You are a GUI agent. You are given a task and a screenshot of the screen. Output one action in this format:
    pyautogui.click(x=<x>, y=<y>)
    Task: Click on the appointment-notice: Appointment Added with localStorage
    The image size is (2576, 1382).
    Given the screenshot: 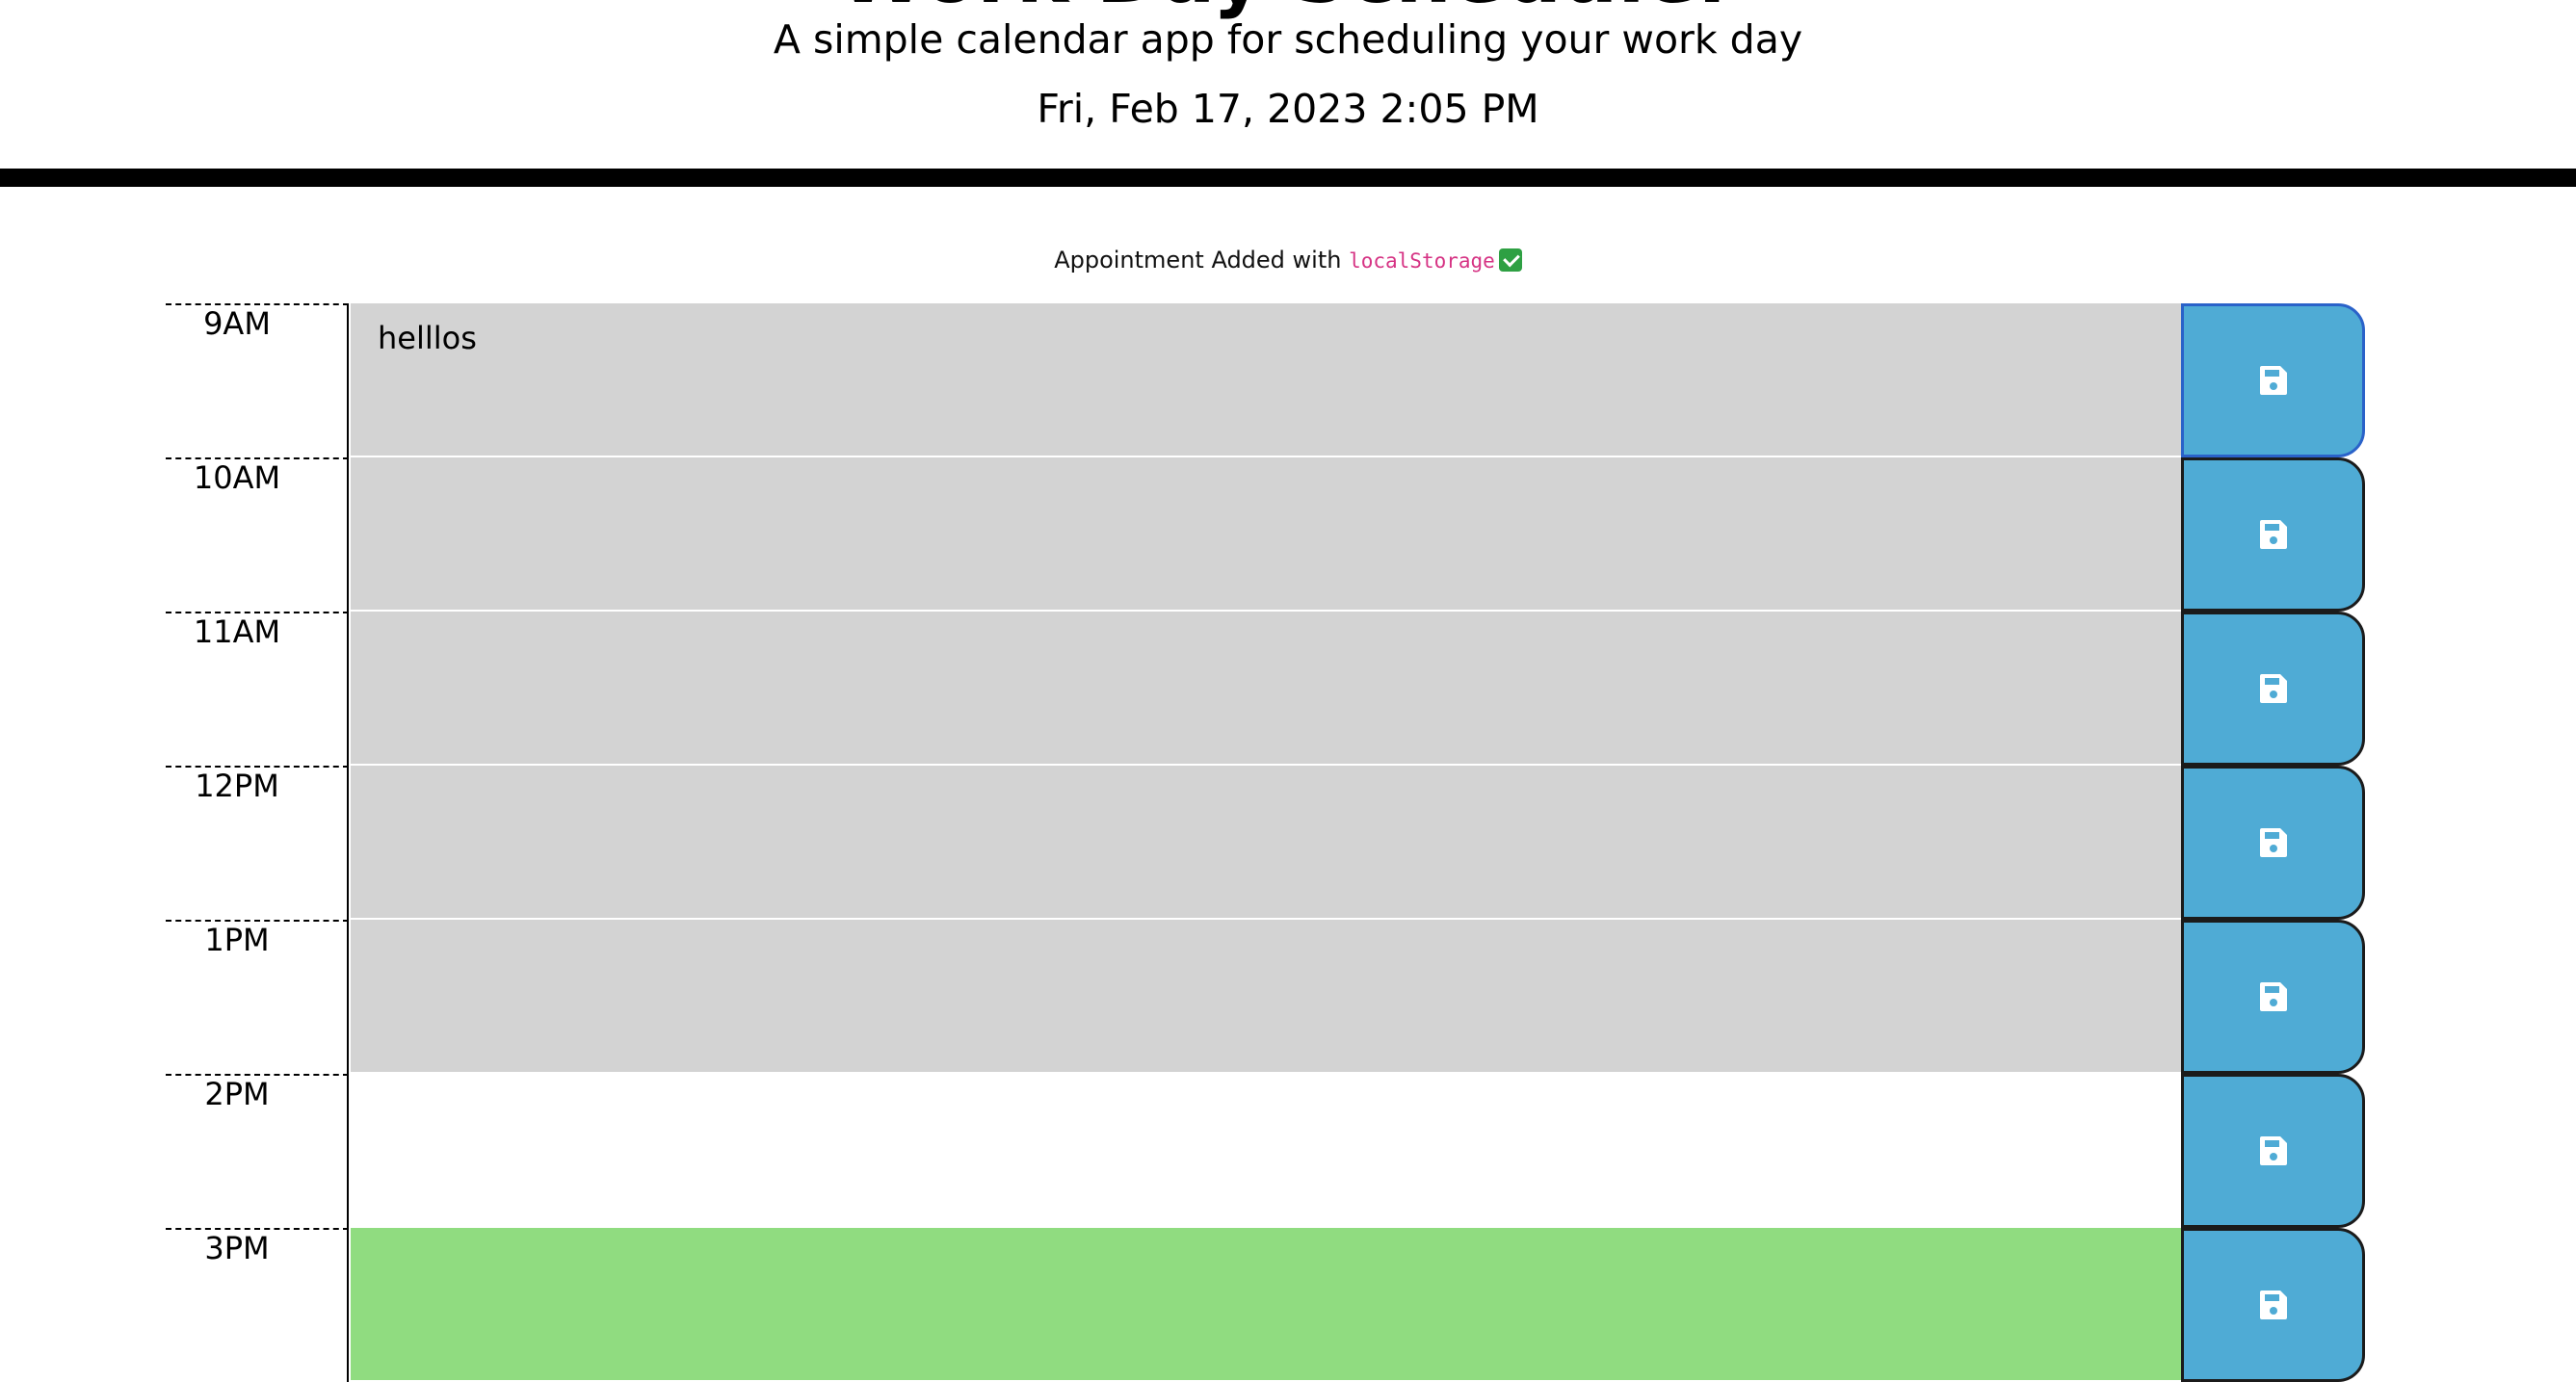 What is the action you would take?
    pyautogui.click(x=1288, y=261)
    